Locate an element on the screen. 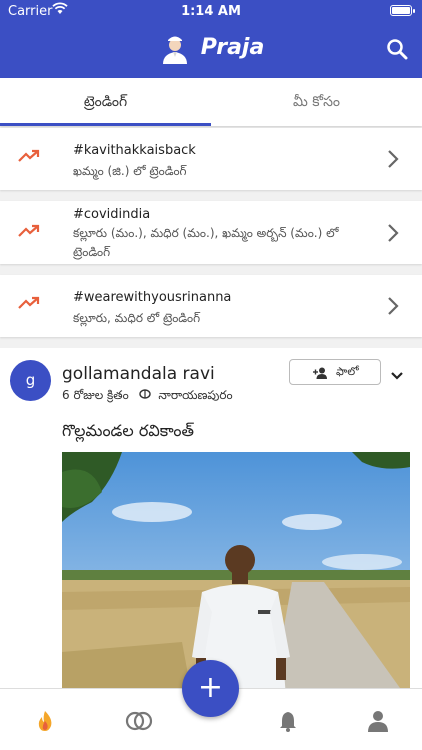 This screenshot has width=422, height=750. rings-icon is located at coordinates (139, 721).